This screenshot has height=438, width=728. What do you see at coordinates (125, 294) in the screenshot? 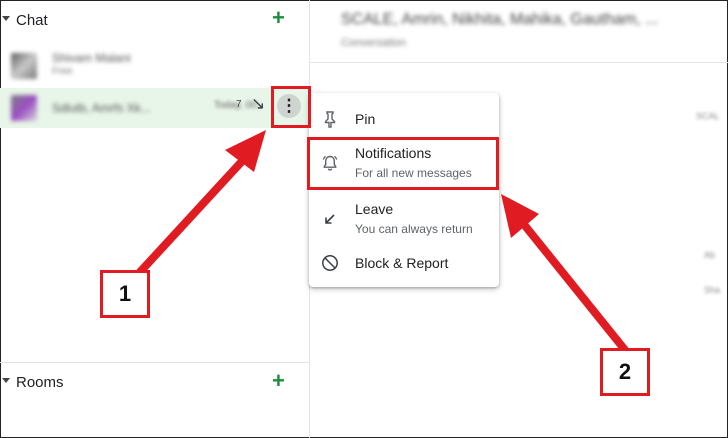
I see `step-1-label: 1` at bounding box center [125, 294].